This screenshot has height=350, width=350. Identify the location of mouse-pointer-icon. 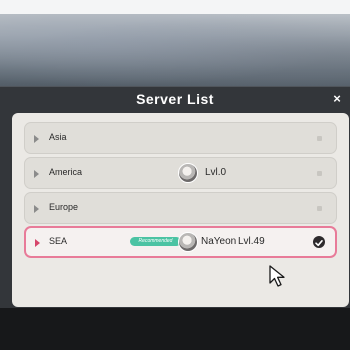
(278, 276).